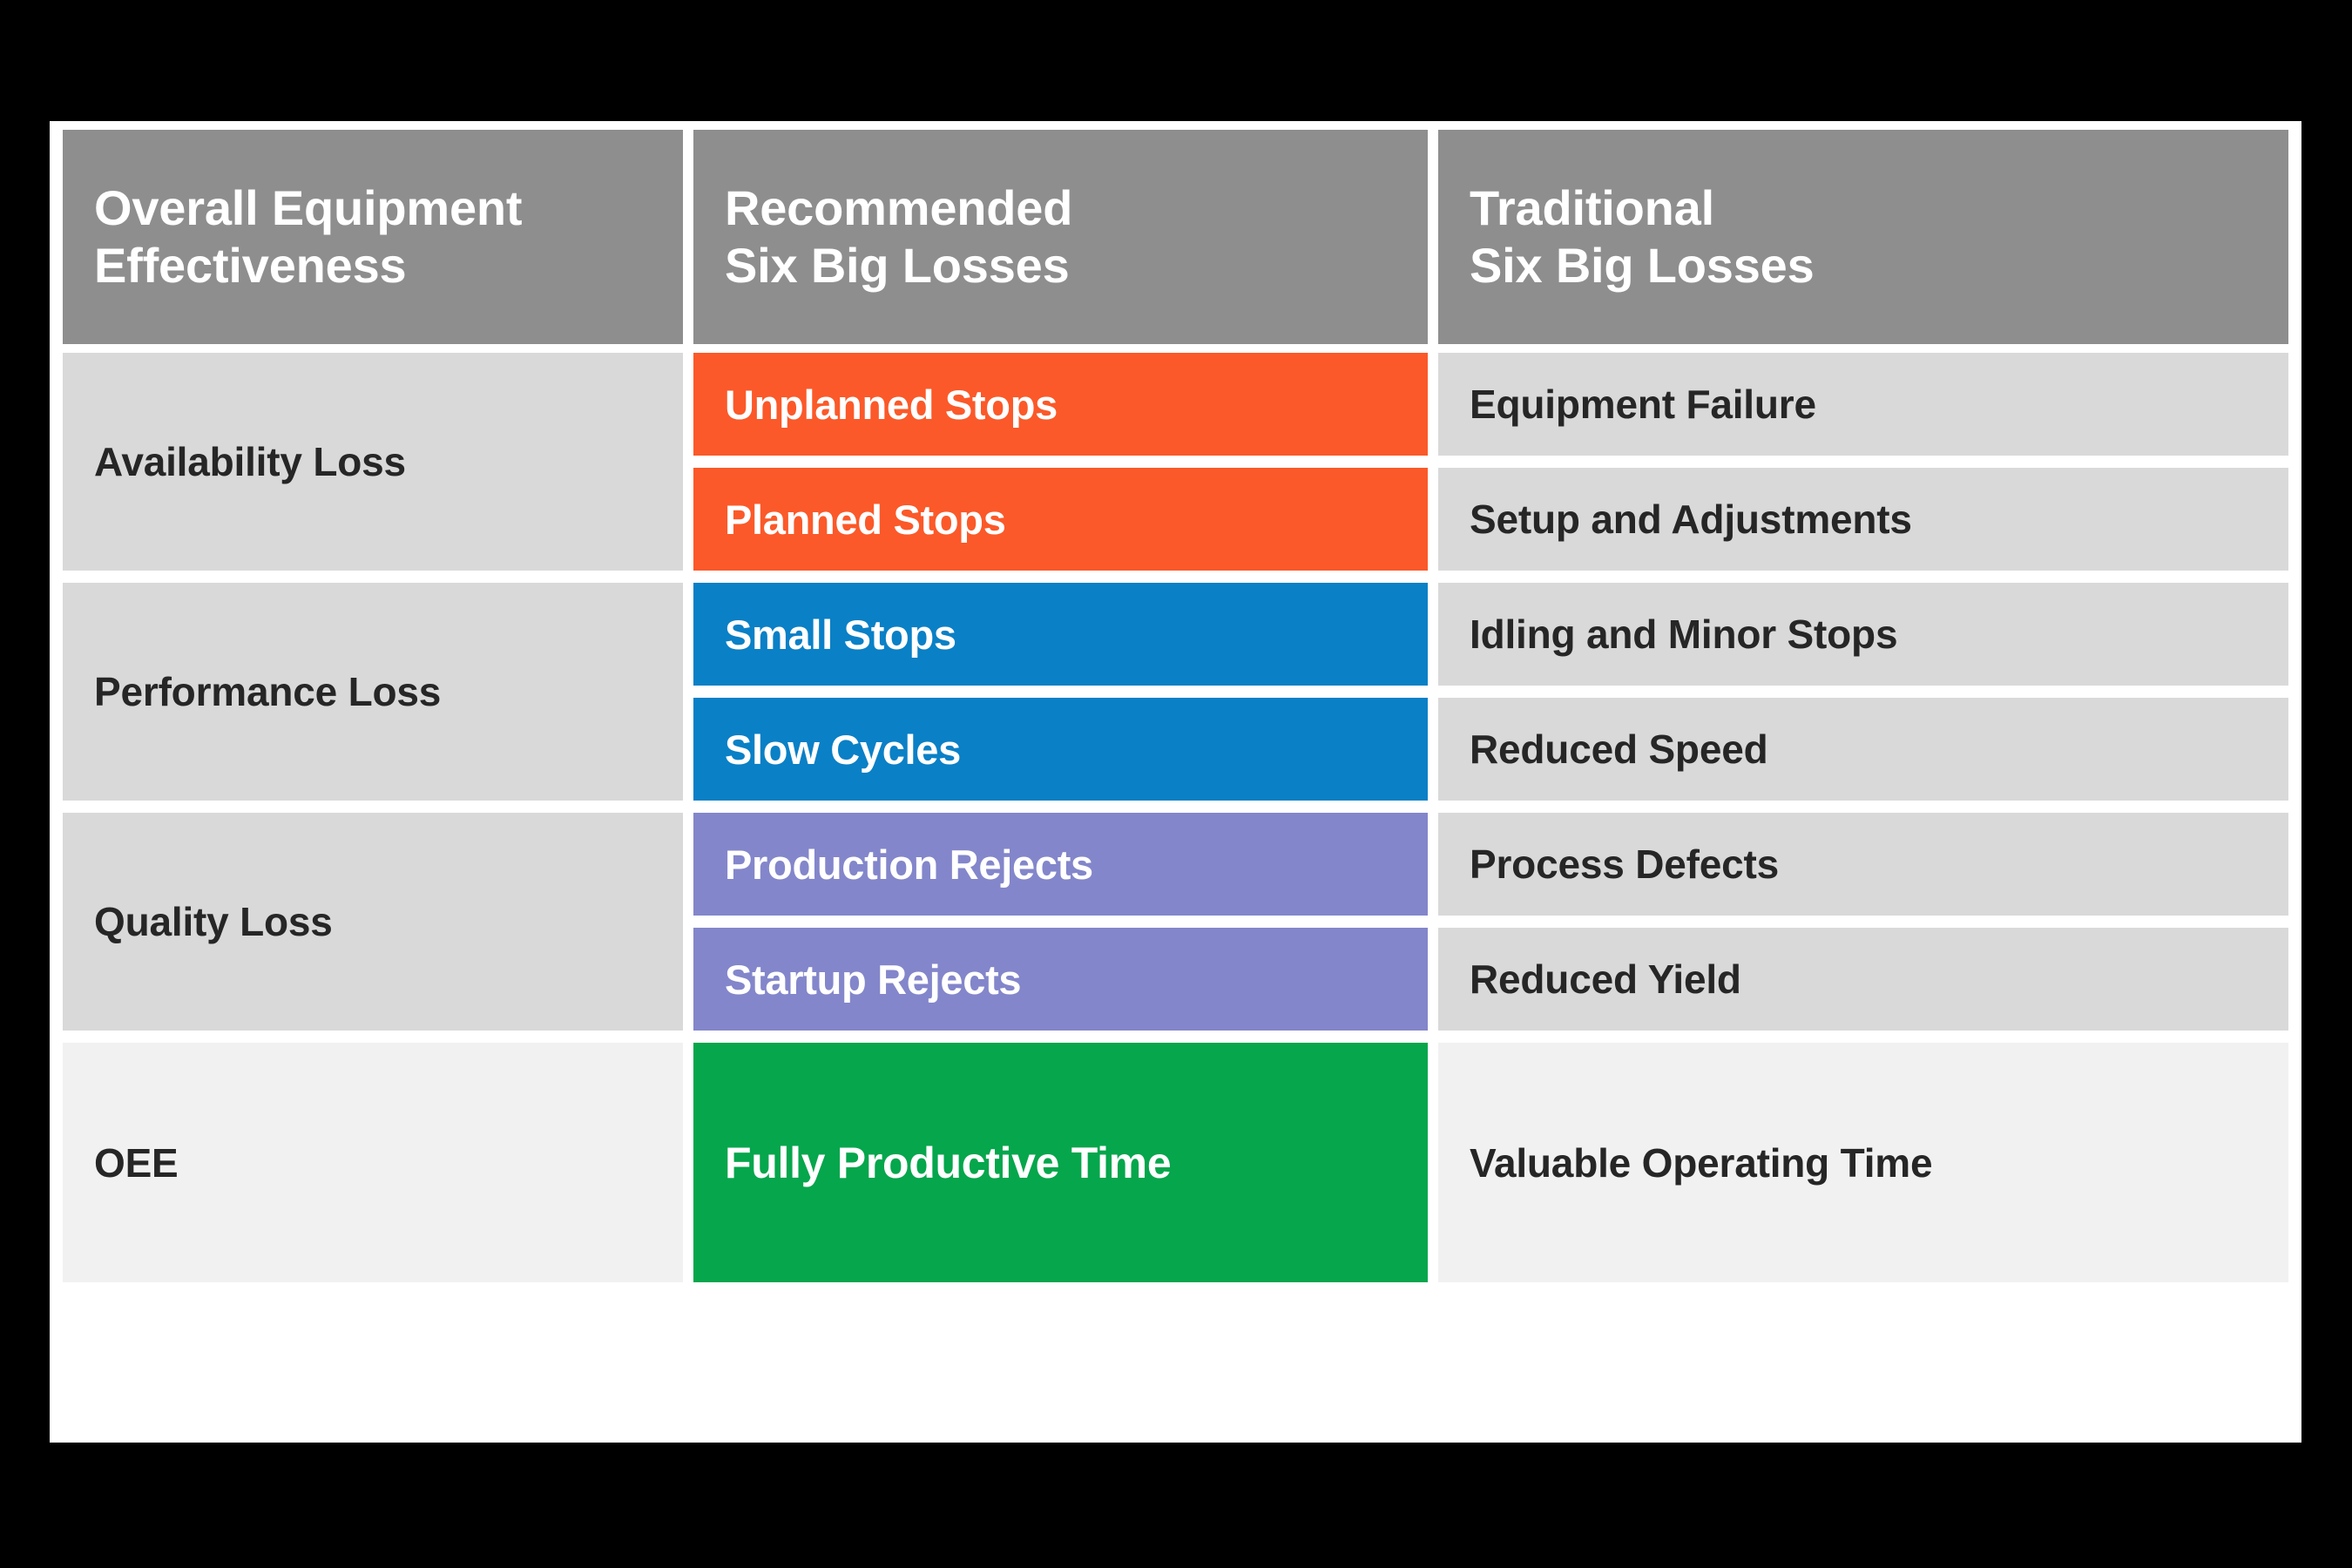  What do you see at coordinates (1625, 864) in the screenshot?
I see `traditional-label-process-defects: Process Defects` at bounding box center [1625, 864].